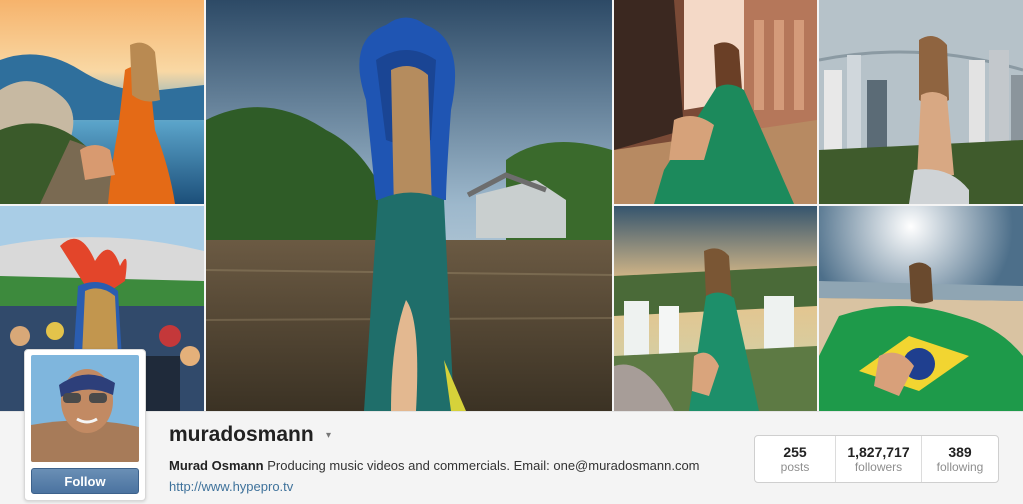 Image resolution: width=1023 pixels, height=504 pixels. What do you see at coordinates (878, 467) in the screenshot?
I see `stat-followers-label: followers` at bounding box center [878, 467].